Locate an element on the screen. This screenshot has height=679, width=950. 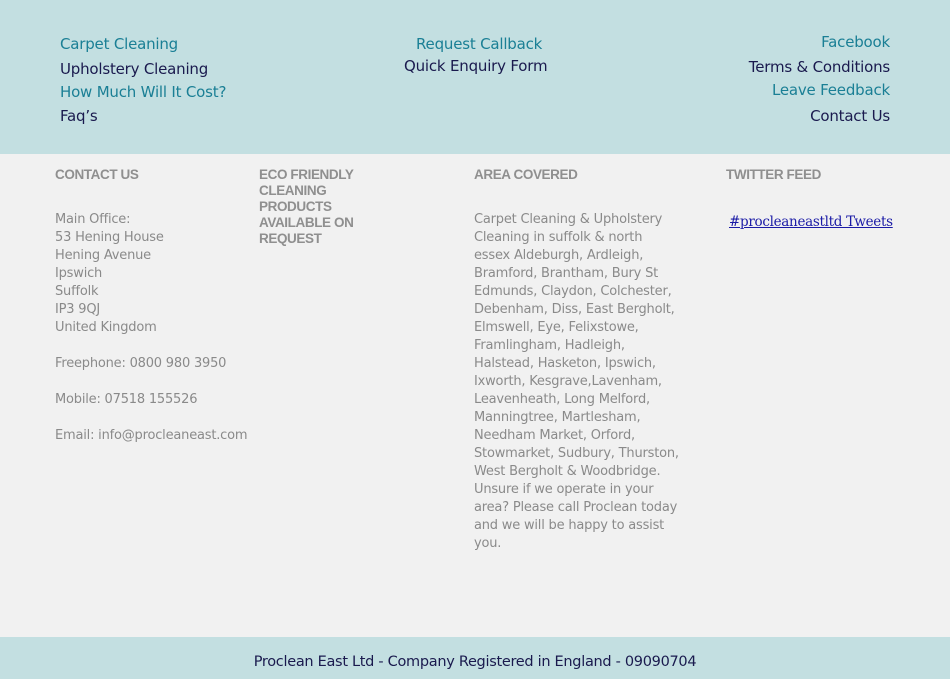
nav-link-leave-feedback: Leave Feedback is located at coordinates (831, 90).